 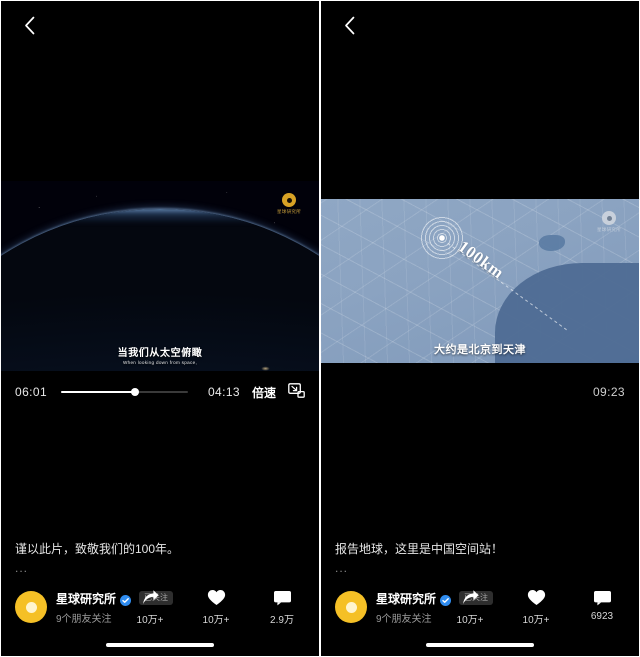 I want to click on playback-speed-button: 倍速, so click(x=264, y=392).